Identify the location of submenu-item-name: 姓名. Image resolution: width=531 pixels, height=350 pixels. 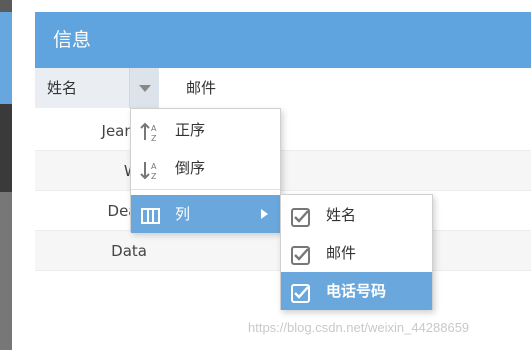
(356, 215).